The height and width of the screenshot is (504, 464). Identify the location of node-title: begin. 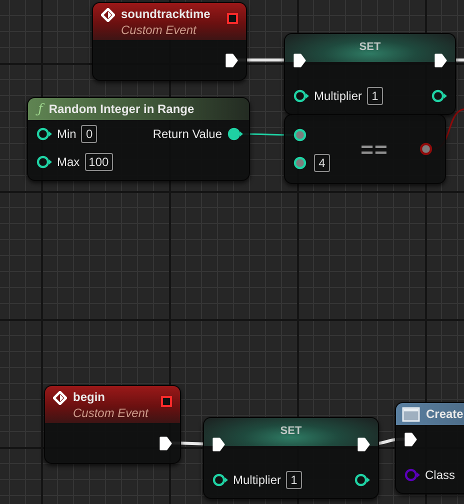
(89, 397).